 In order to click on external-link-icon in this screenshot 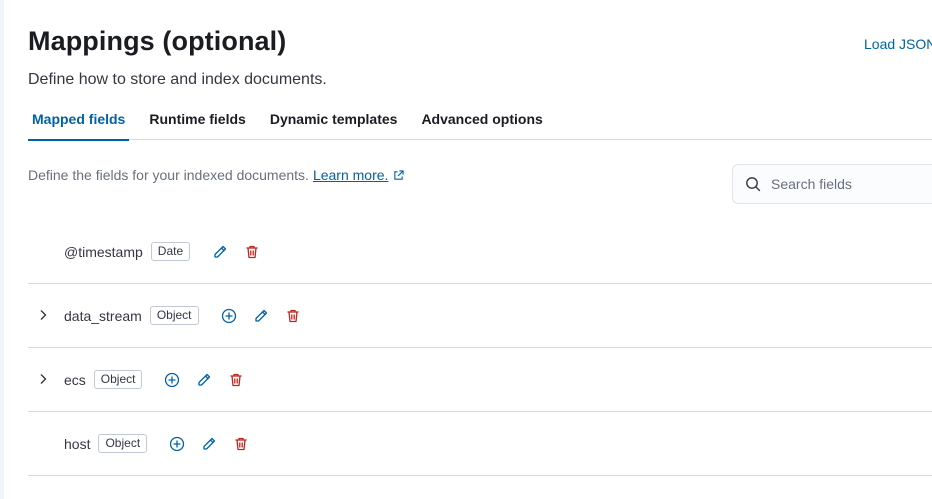, I will do `click(399, 175)`.